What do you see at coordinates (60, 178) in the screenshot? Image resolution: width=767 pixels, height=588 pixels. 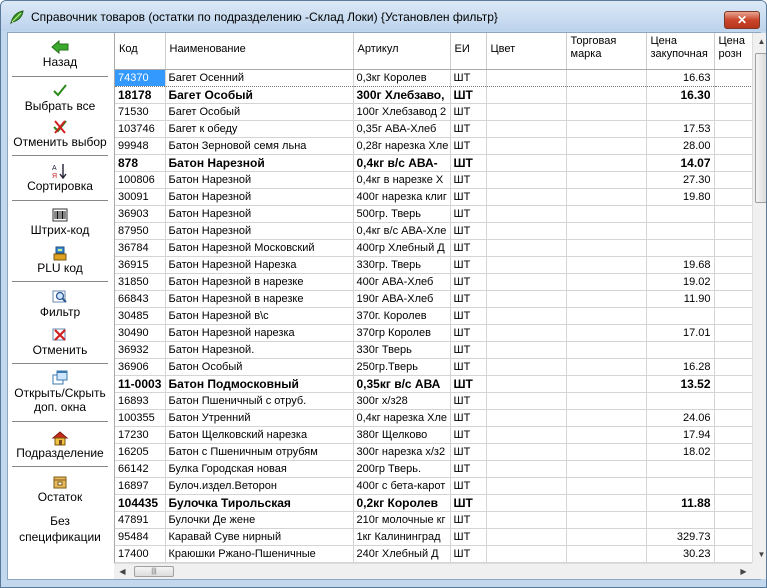 I see `sort-button: AЯ Сортировка` at bounding box center [60, 178].